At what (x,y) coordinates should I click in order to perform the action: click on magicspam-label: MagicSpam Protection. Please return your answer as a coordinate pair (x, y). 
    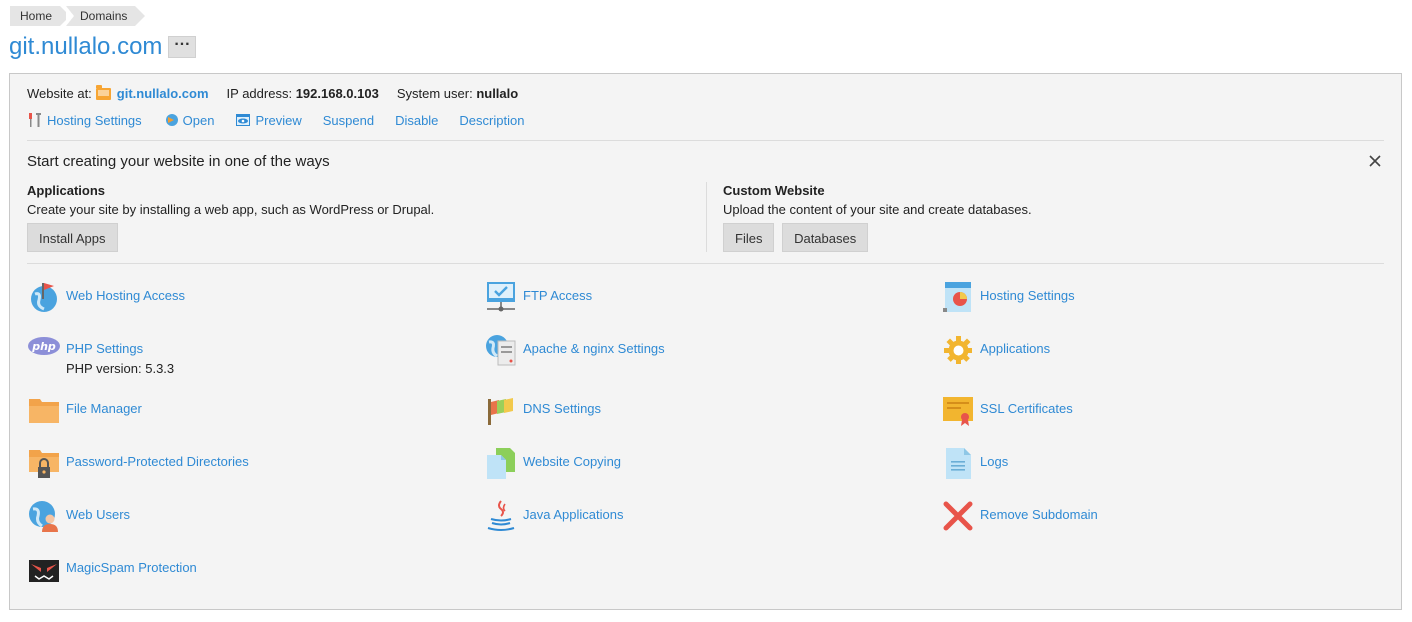
    Looking at the image, I should click on (131, 567).